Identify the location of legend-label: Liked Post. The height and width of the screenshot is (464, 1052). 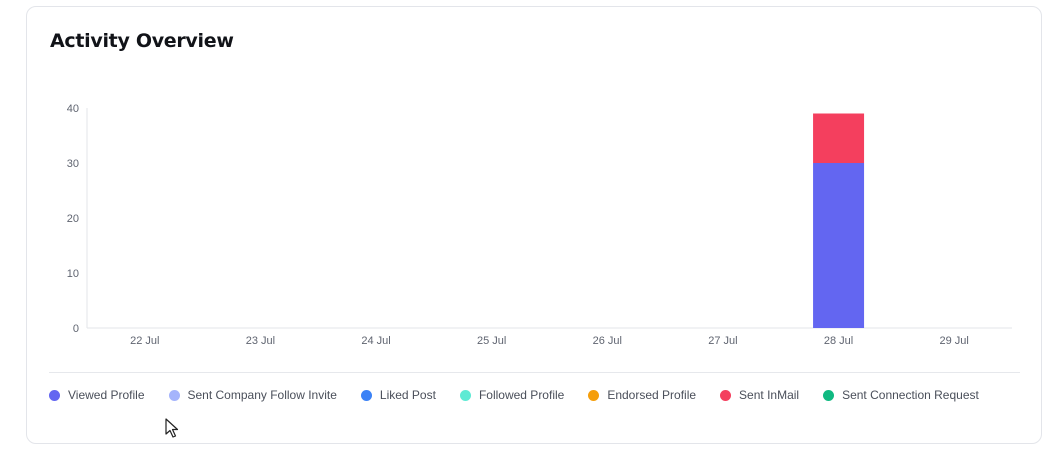
(407, 395).